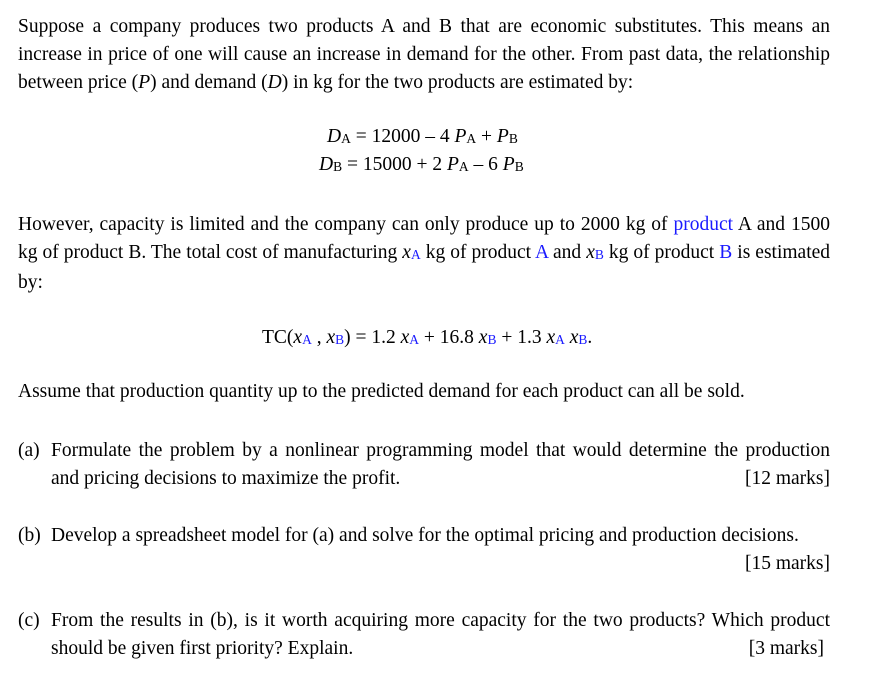 This screenshot has height=681, width=871. Describe the element at coordinates (402, 136) in the screenshot. I see `text: = 12000 – 4` at that location.